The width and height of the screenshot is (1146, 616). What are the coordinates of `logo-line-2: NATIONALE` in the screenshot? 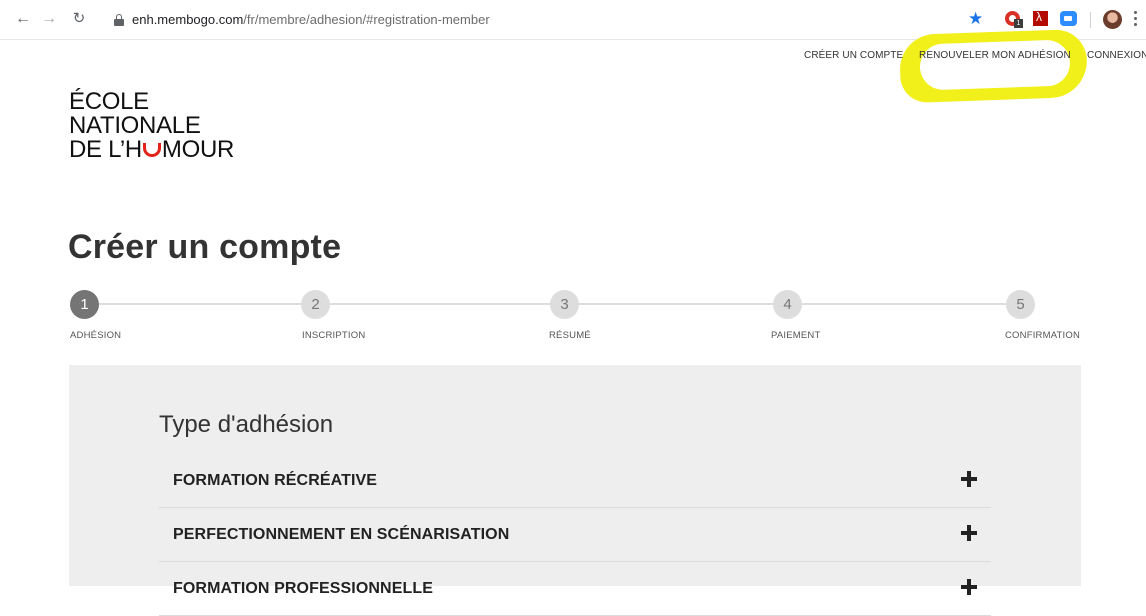 It's located at (135, 125).